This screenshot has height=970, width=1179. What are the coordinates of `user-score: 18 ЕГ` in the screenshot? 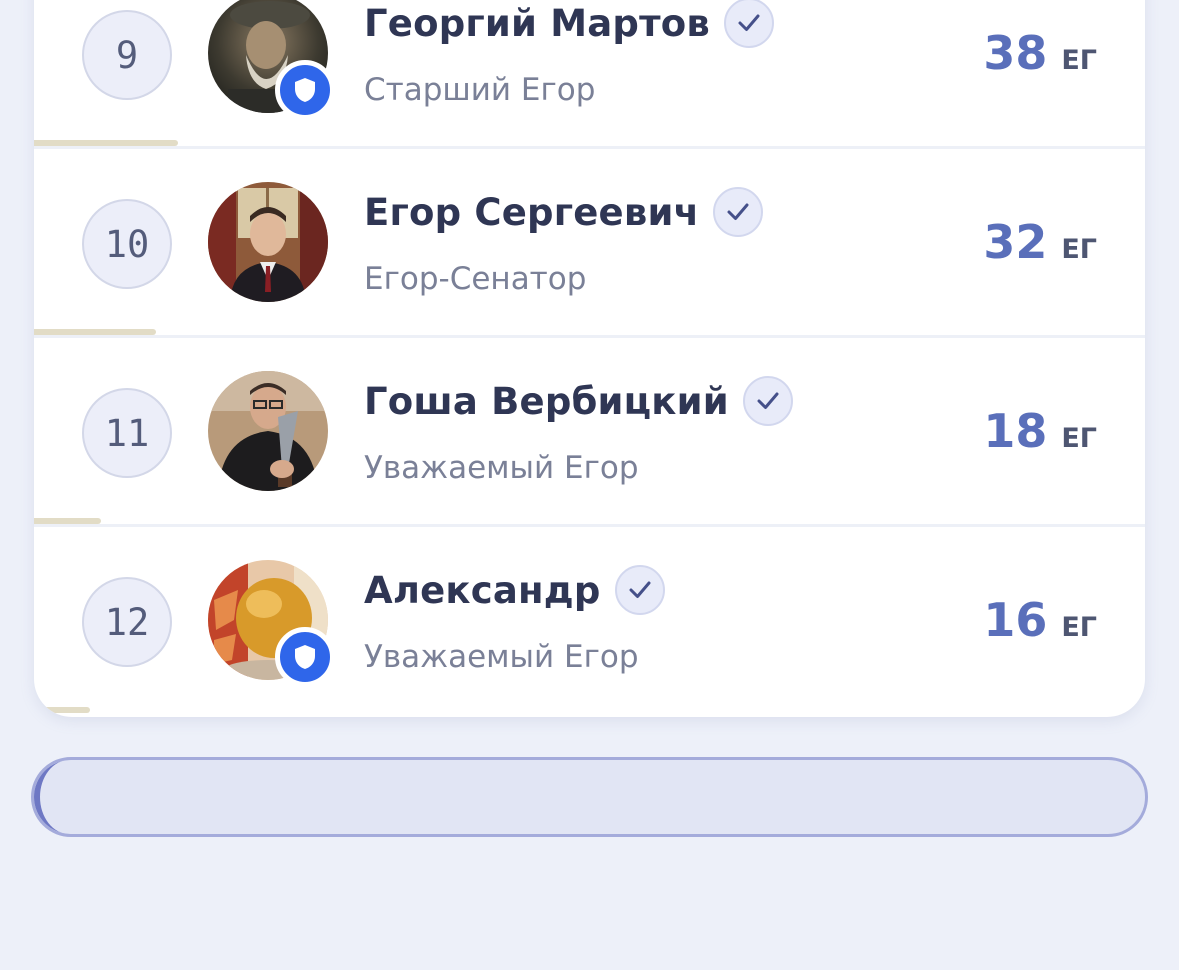 It's located at (1040, 431).